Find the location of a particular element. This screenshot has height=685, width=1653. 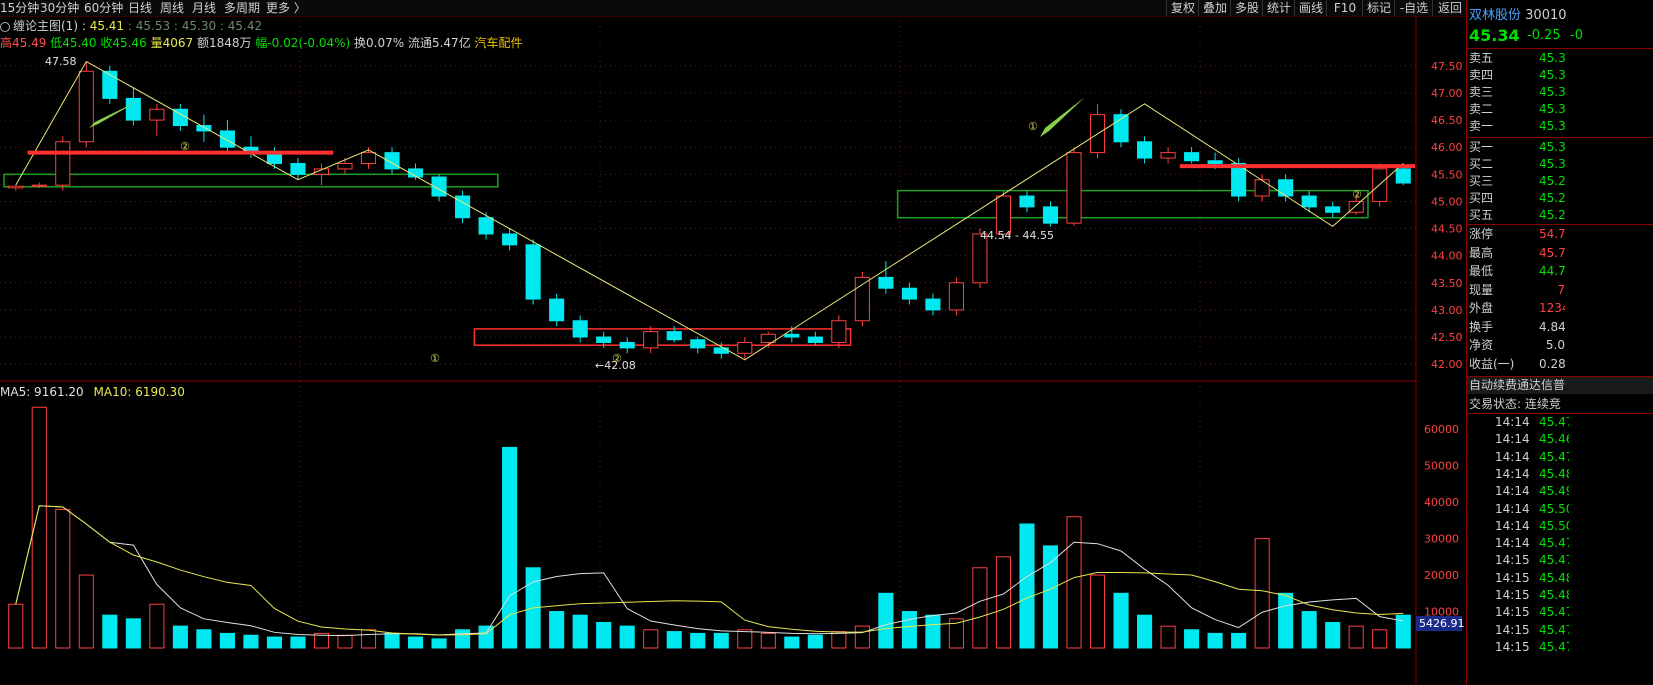

volume-tick-label: 50000 is located at coordinates (1441, 466).